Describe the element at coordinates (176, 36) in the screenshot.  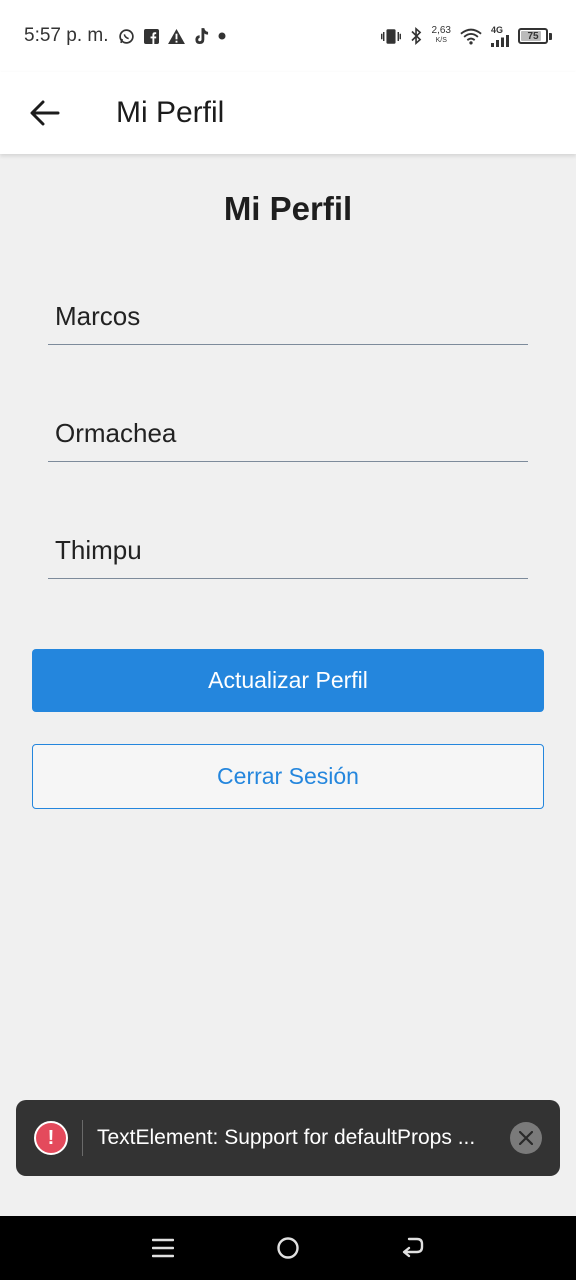
I see `warning-icon` at that location.